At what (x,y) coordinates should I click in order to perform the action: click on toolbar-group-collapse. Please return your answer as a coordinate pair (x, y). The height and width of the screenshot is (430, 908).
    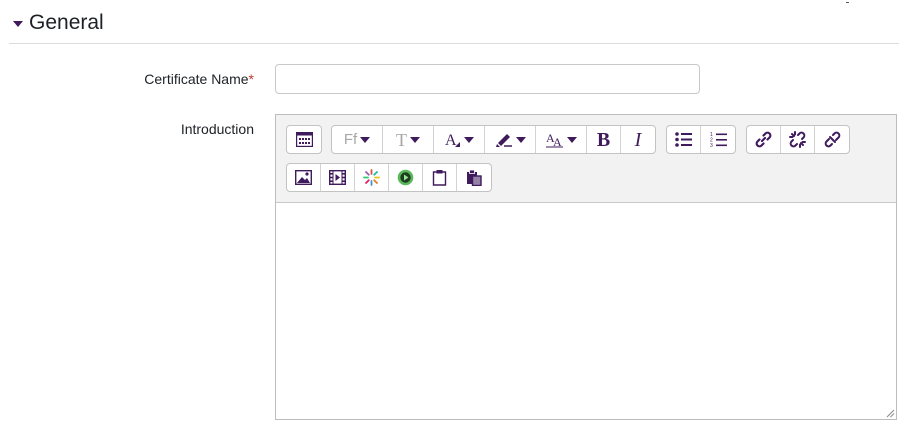
    Looking at the image, I should click on (304, 139).